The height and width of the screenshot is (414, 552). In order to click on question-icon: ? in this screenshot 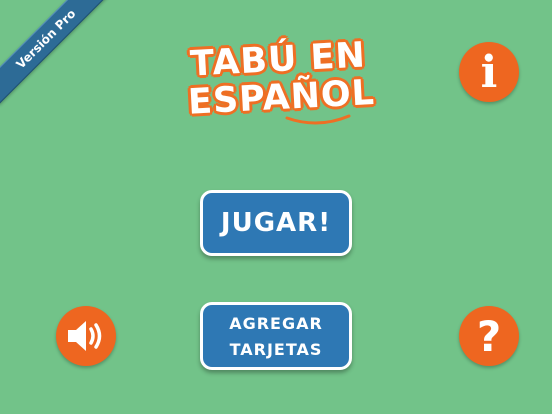, I will do `click(489, 336)`.